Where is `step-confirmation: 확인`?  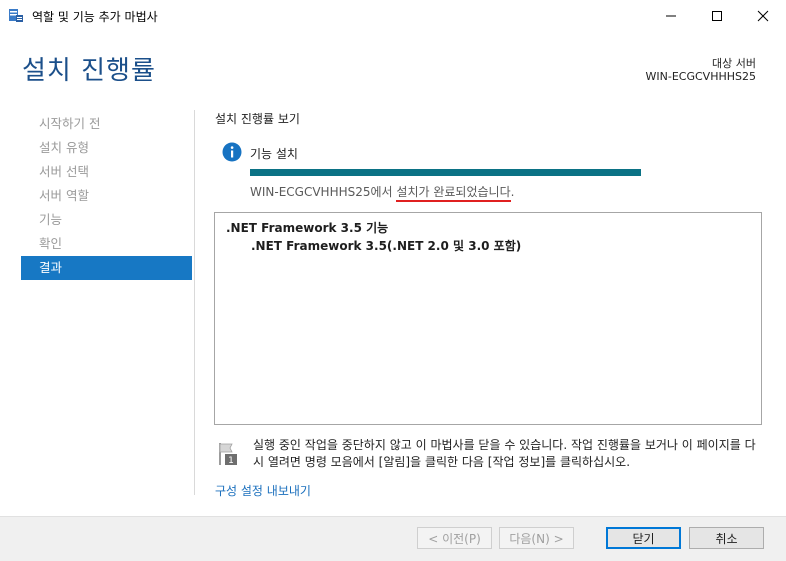 step-confirmation: 확인 is located at coordinates (51, 243).